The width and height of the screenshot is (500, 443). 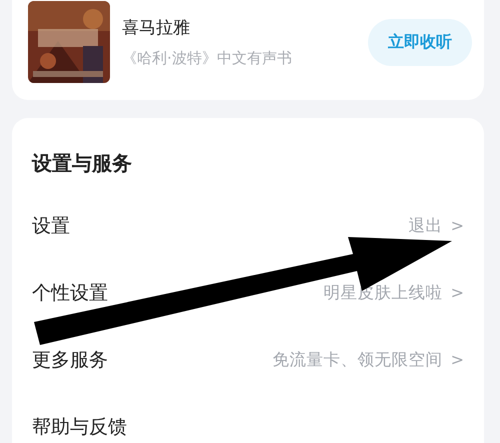 I want to click on settings-item: 个性设置, so click(x=70, y=293).